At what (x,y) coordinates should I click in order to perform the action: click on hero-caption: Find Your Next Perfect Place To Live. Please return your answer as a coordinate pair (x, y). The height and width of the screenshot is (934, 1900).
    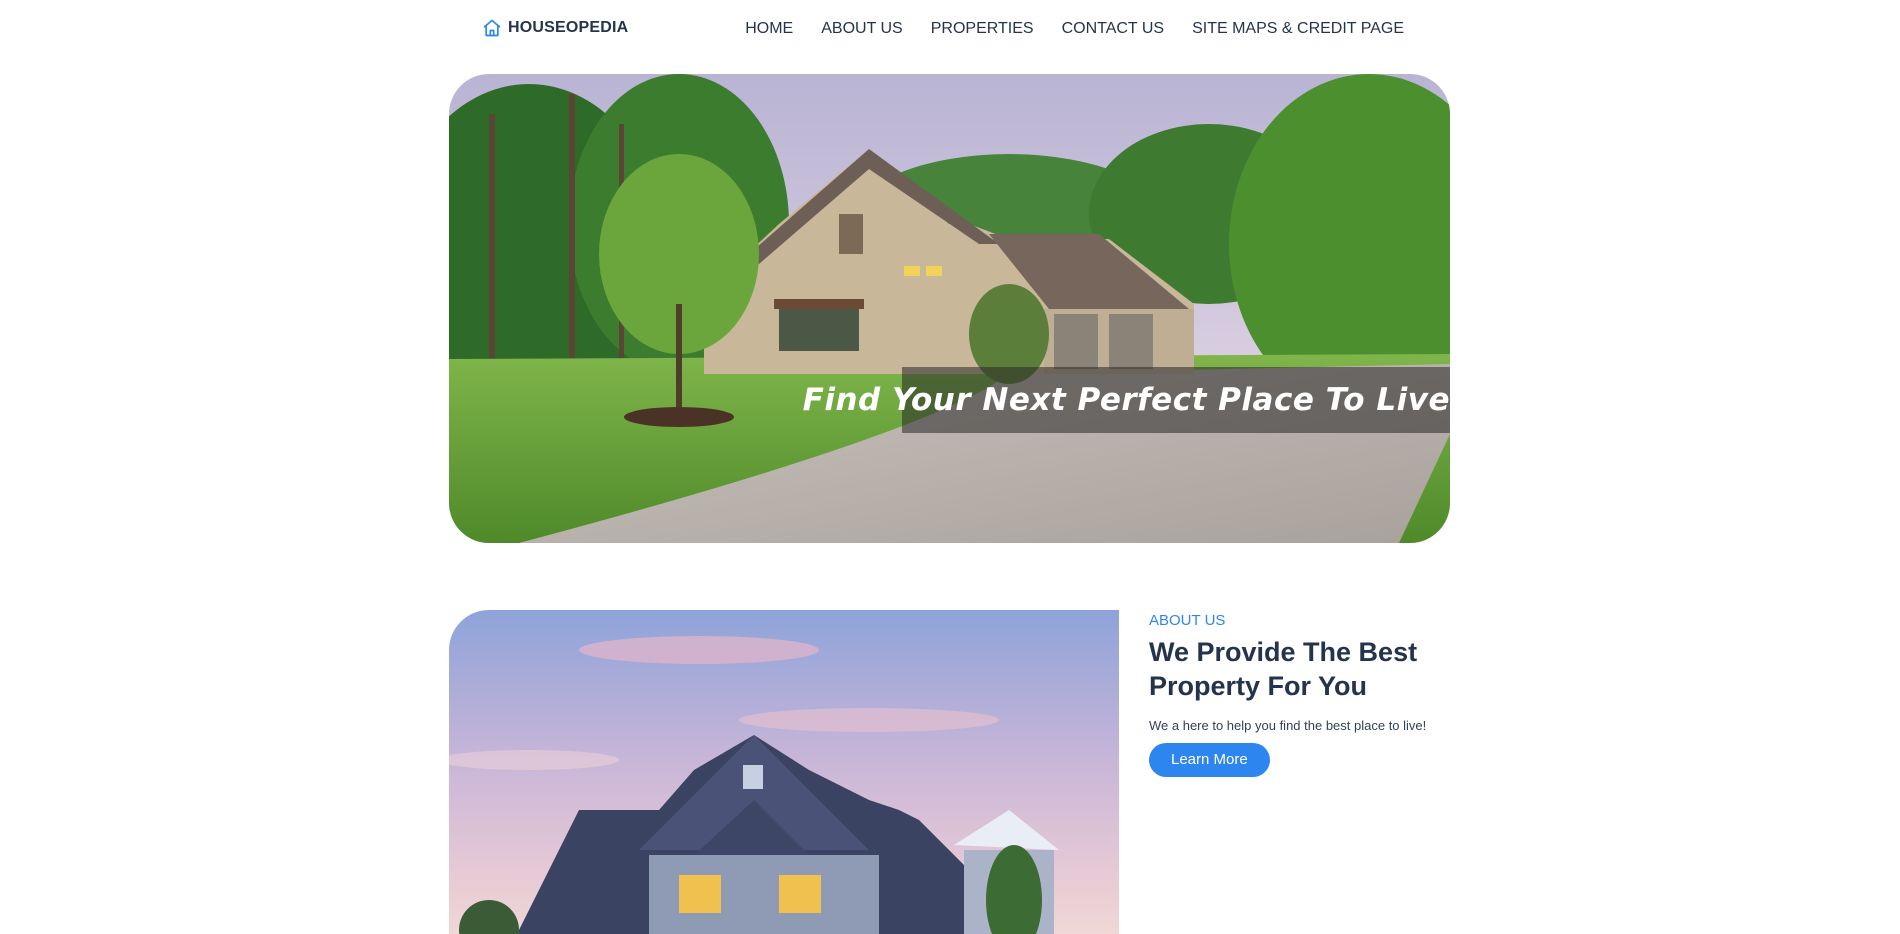
    Looking at the image, I should click on (1126, 400).